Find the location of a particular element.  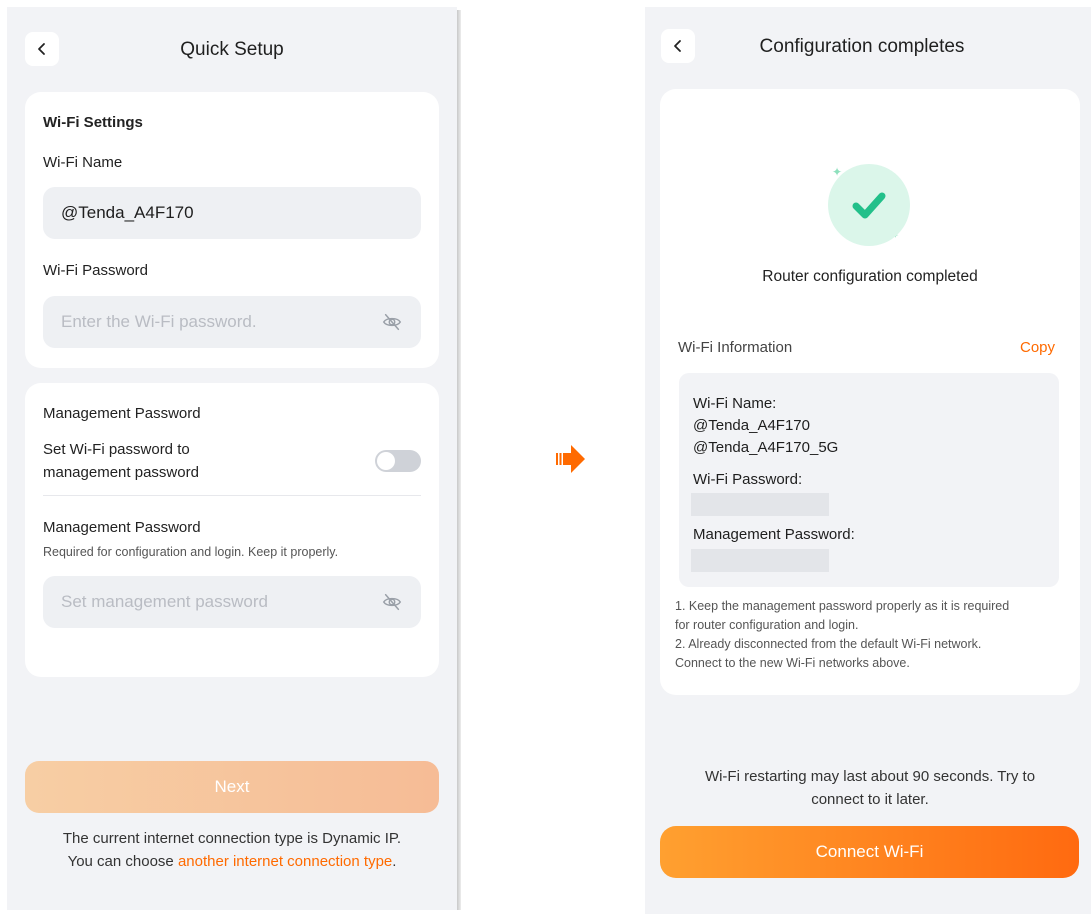

page-title: Quick Setup is located at coordinates (232, 49).